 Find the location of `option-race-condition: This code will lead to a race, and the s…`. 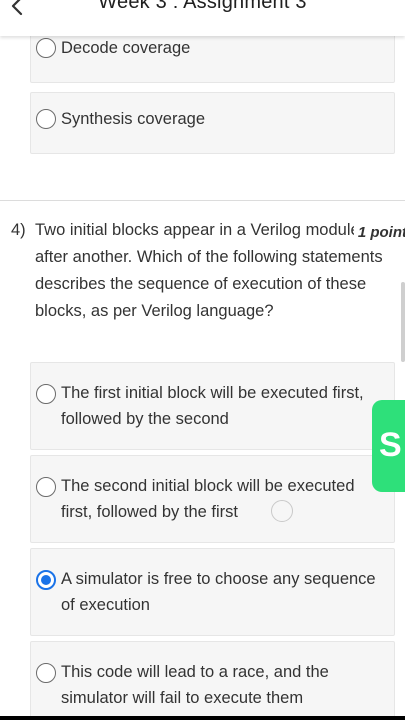

option-race-condition: This code will lead to a race, and the s… is located at coordinates (212, 680).